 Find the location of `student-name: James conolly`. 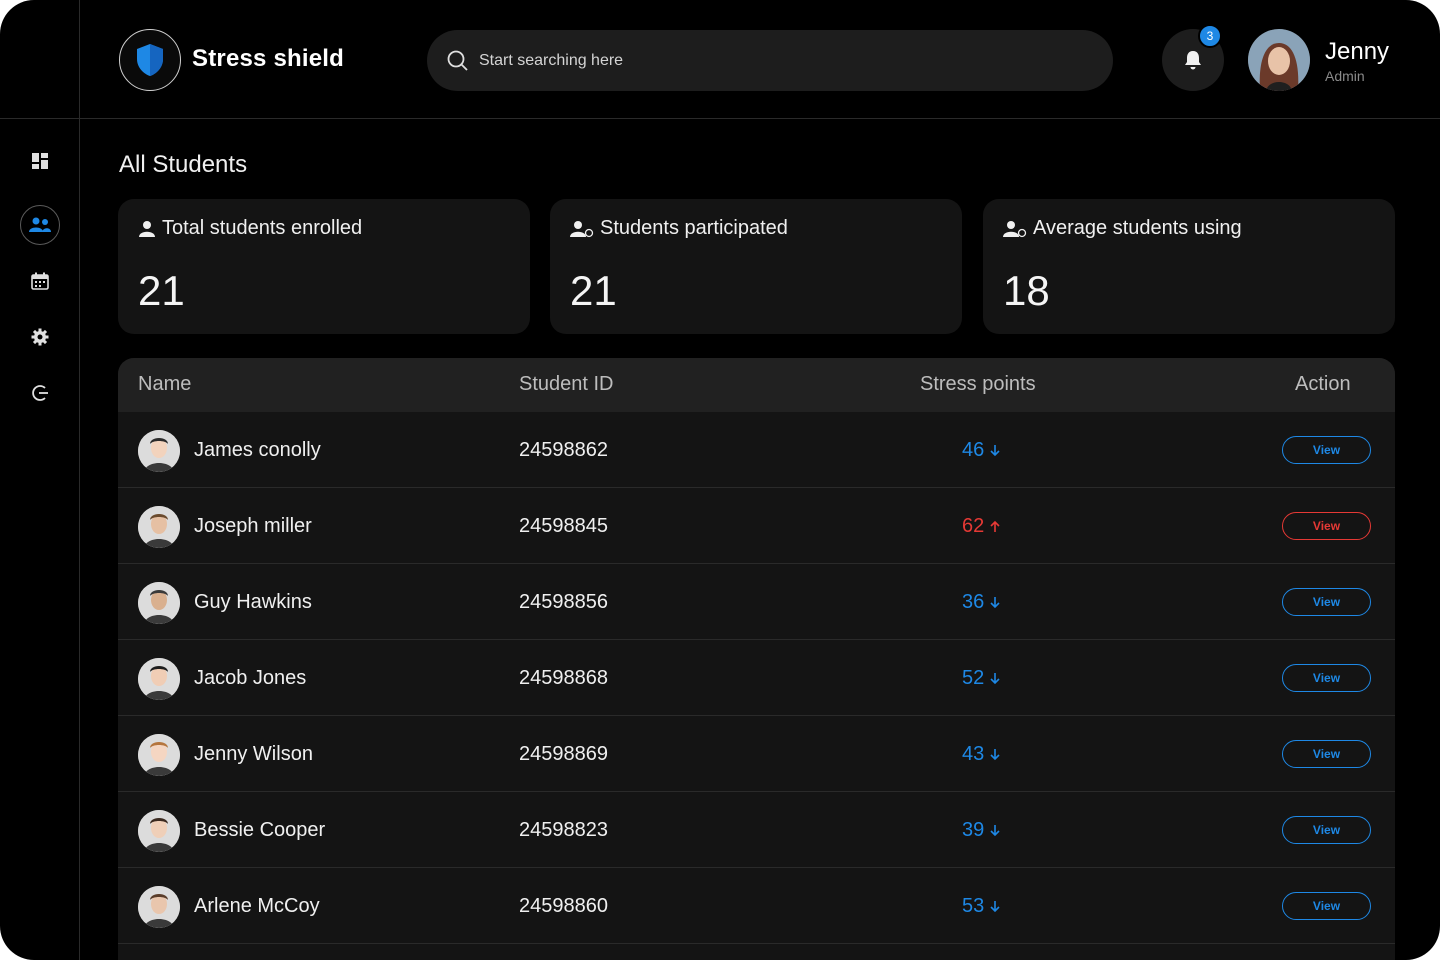

student-name: James conolly is located at coordinates (257, 450).